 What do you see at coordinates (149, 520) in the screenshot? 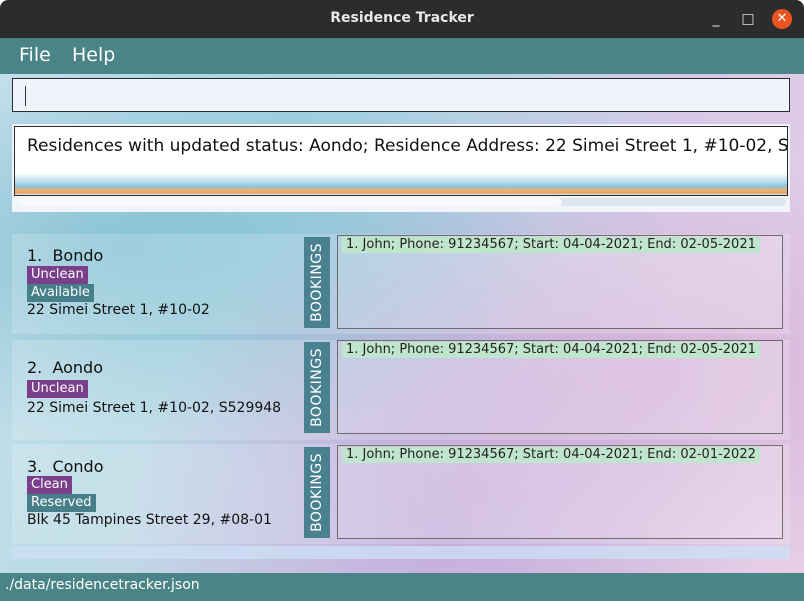
I see `residence-address: Blk 45 Tampines Street 29, #08-01` at bounding box center [149, 520].